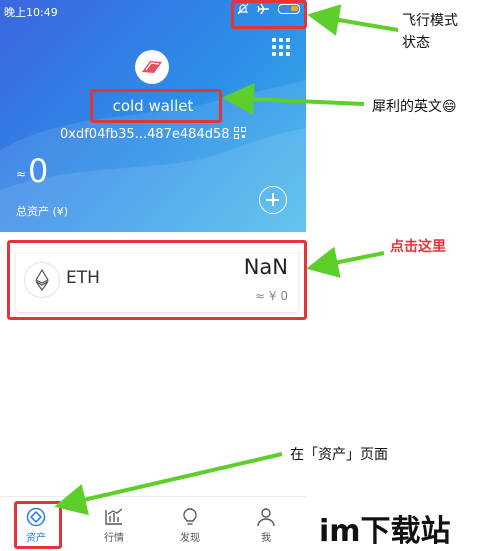  What do you see at coordinates (385, 531) in the screenshot?
I see `watermark-logo: im下载站` at bounding box center [385, 531].